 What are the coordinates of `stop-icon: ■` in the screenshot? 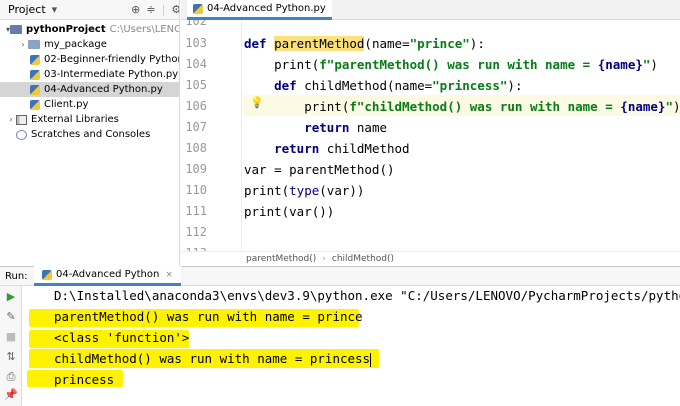 It's located at (11, 337).